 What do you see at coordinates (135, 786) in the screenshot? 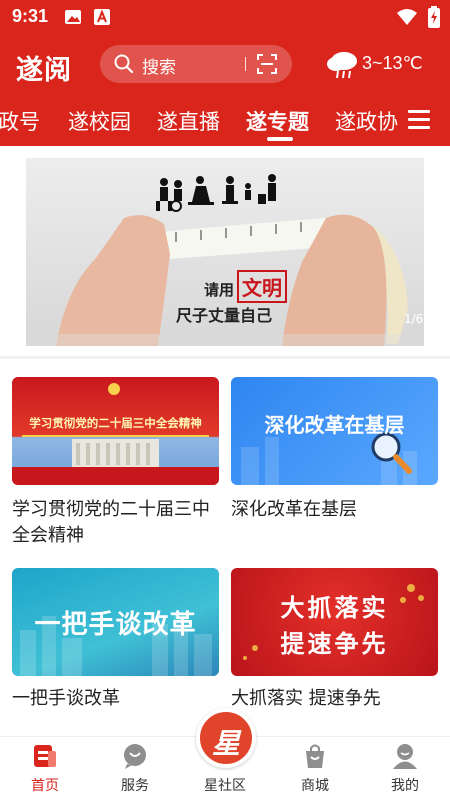
I see `nav-service-label: 服务` at bounding box center [135, 786].